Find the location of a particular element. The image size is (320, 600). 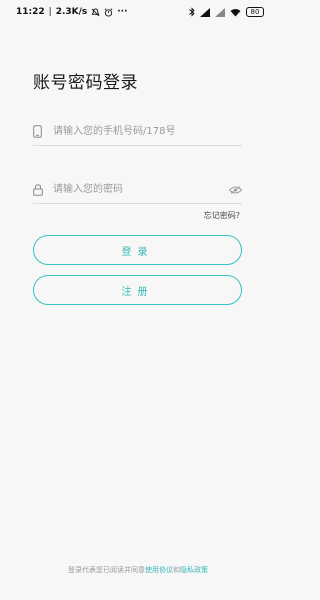

register-button: 注册 is located at coordinates (137, 290).